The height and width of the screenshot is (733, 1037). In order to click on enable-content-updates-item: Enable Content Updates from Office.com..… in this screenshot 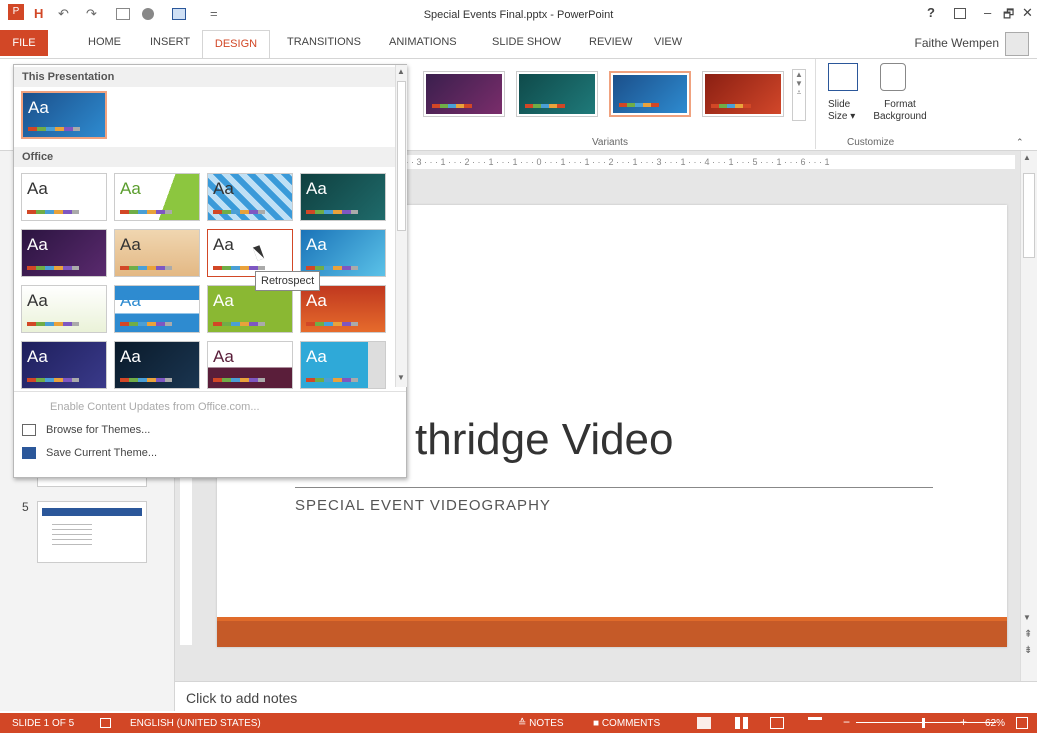, I will do `click(155, 407)`.